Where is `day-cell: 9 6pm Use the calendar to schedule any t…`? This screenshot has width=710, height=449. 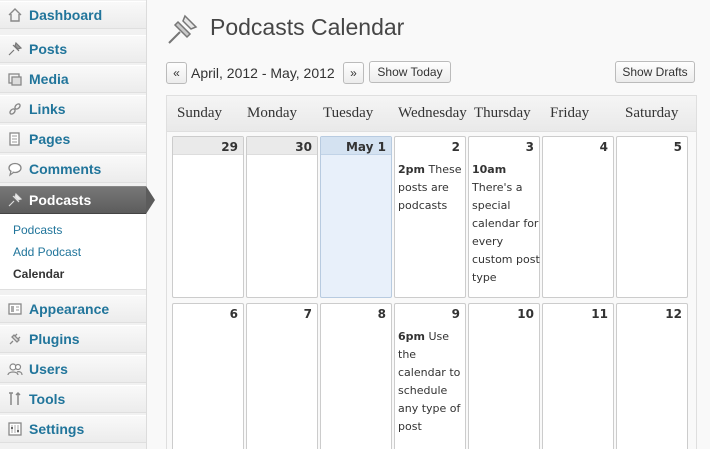
day-cell: 9 6pm Use the calendar to schedule any t… is located at coordinates (430, 376).